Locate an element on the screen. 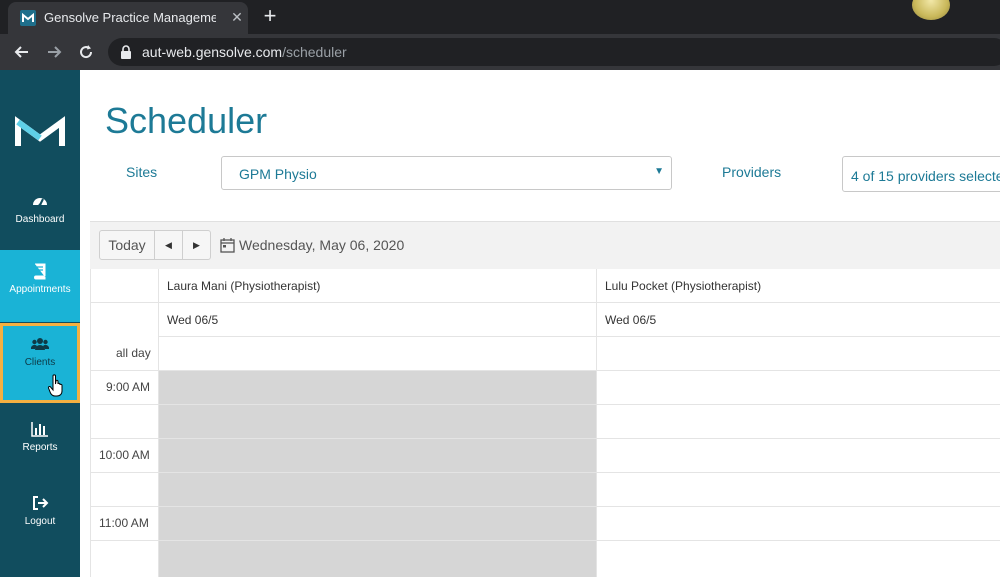 The width and height of the screenshot is (1000, 577). browser-toolbar: aut-web.gensolve.com/scheduler is located at coordinates (500, 52).